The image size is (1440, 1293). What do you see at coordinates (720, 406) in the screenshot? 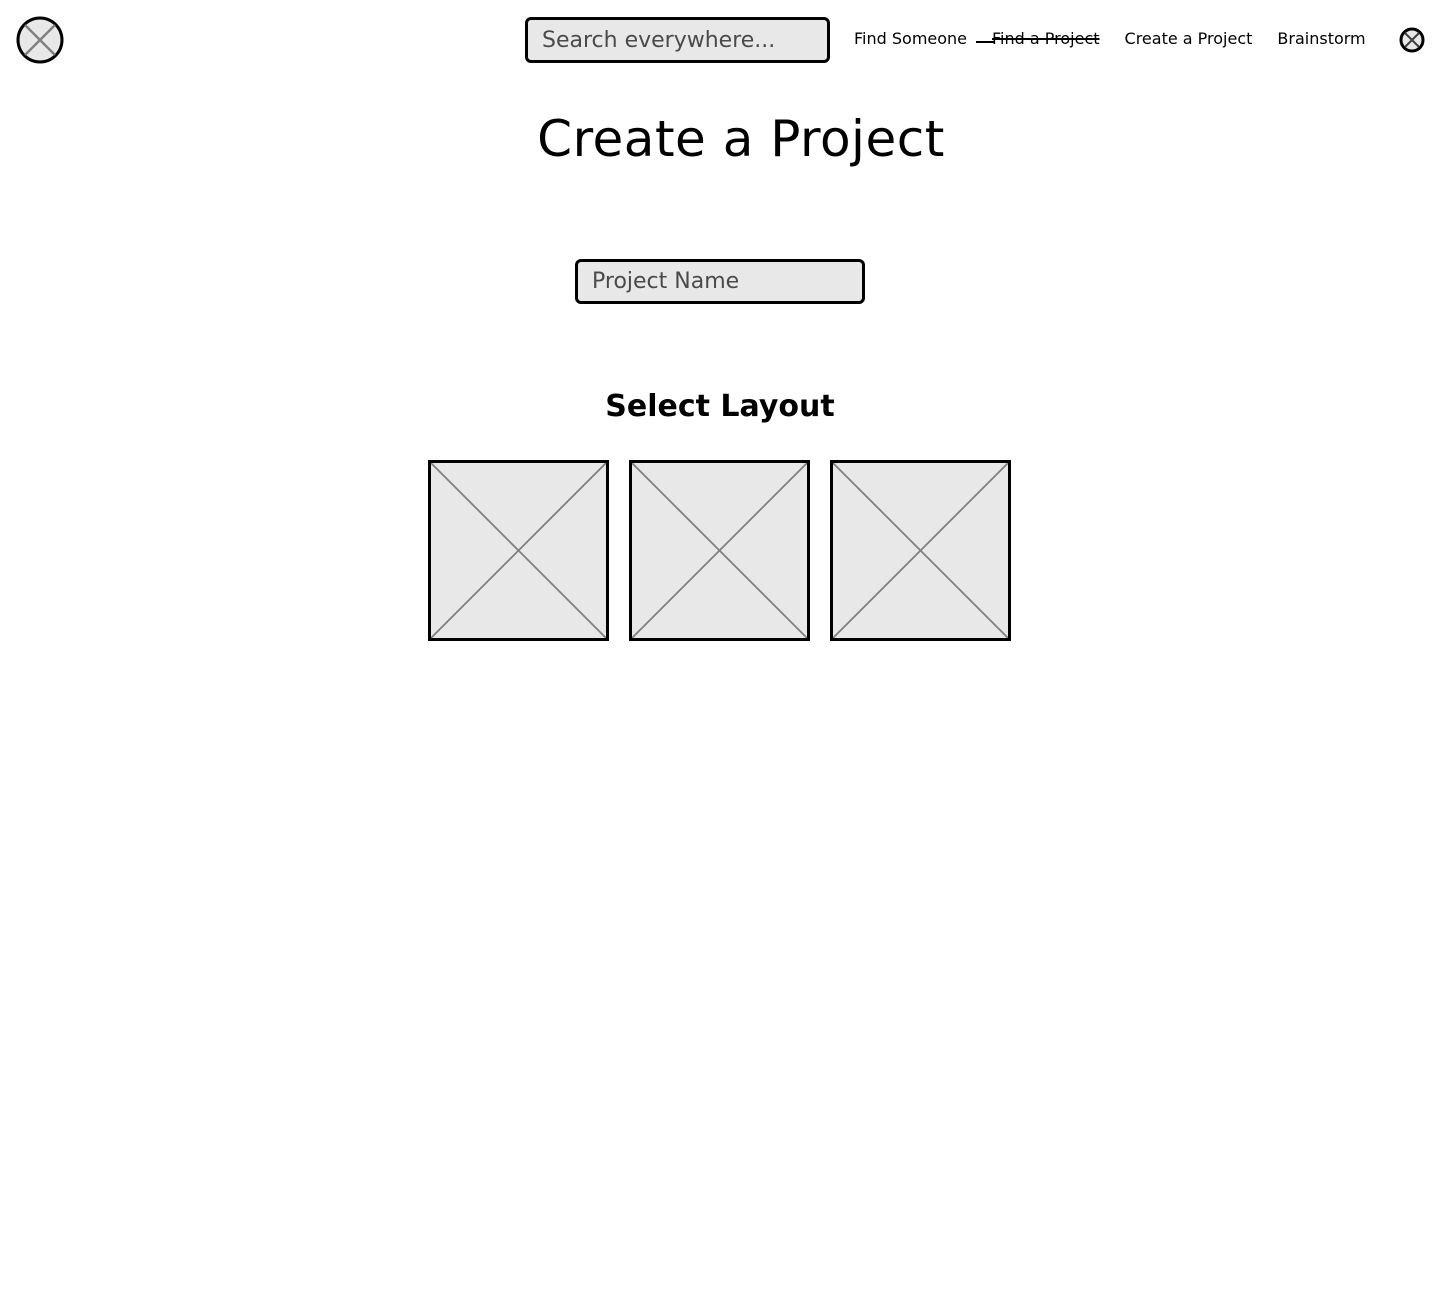
I see `select-layout-heading: Select Layout` at bounding box center [720, 406].